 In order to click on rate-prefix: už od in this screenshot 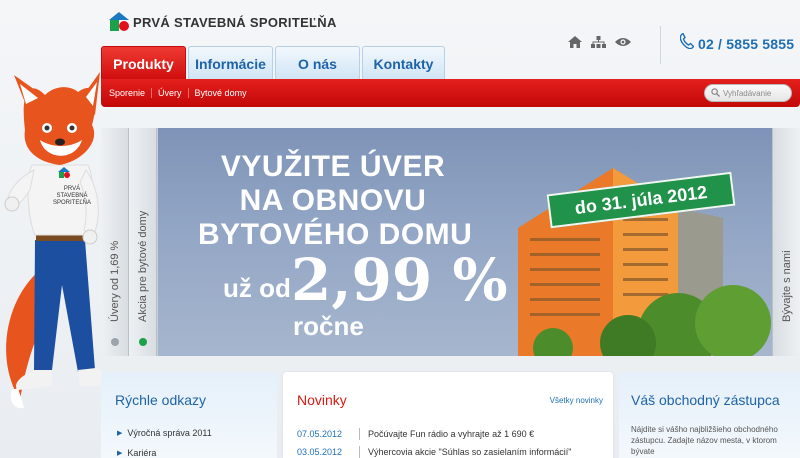, I will do `click(257, 288)`.